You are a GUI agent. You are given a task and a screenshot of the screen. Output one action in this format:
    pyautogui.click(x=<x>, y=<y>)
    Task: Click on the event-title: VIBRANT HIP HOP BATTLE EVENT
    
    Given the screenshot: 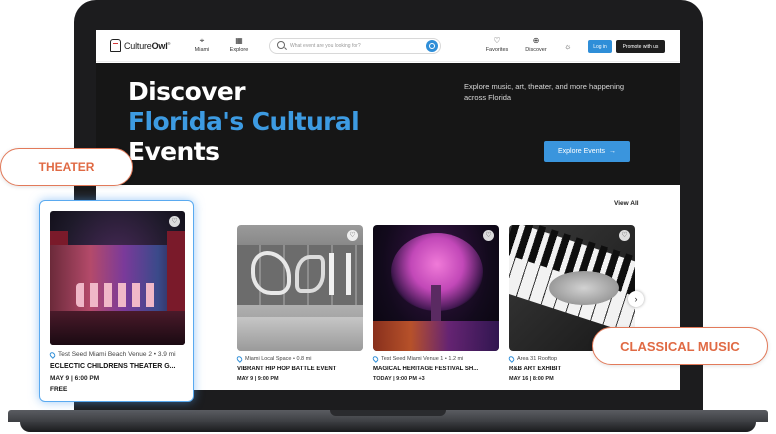 What is the action you would take?
    pyautogui.click(x=300, y=369)
    